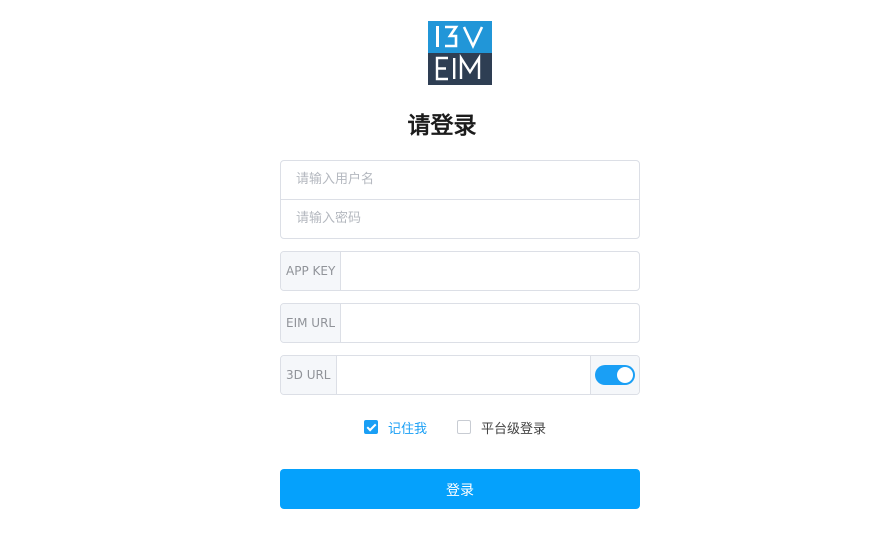 Image resolution: width=884 pixels, height=546 pixels. Describe the element at coordinates (490, 271) in the screenshot. I see `app-key-input` at that location.